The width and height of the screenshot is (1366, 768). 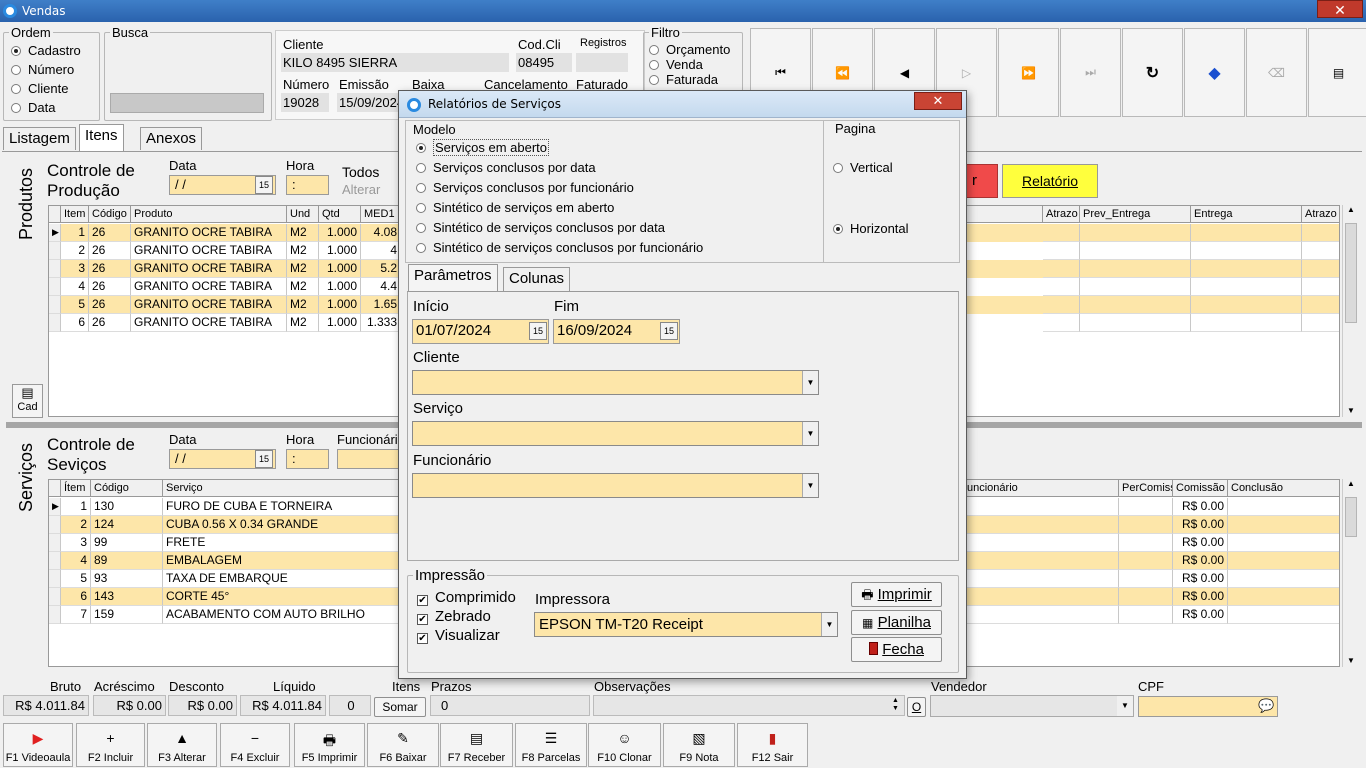 I want to click on col-qtd: Qtd, so click(x=340, y=214).